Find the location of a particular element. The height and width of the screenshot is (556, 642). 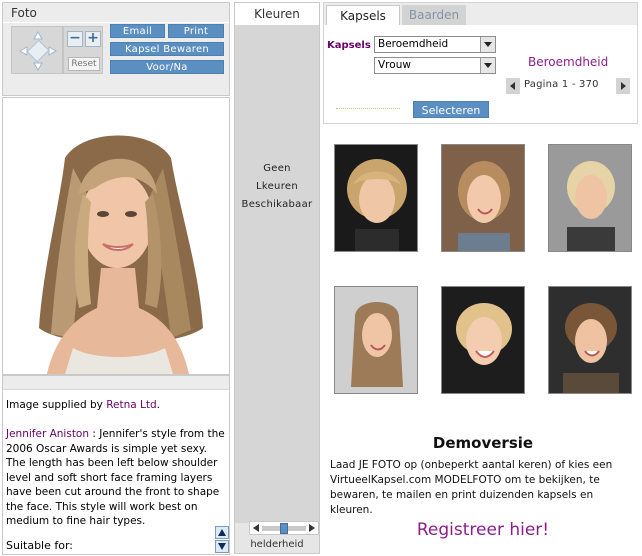

zoom-out-button: − is located at coordinates (75, 39).